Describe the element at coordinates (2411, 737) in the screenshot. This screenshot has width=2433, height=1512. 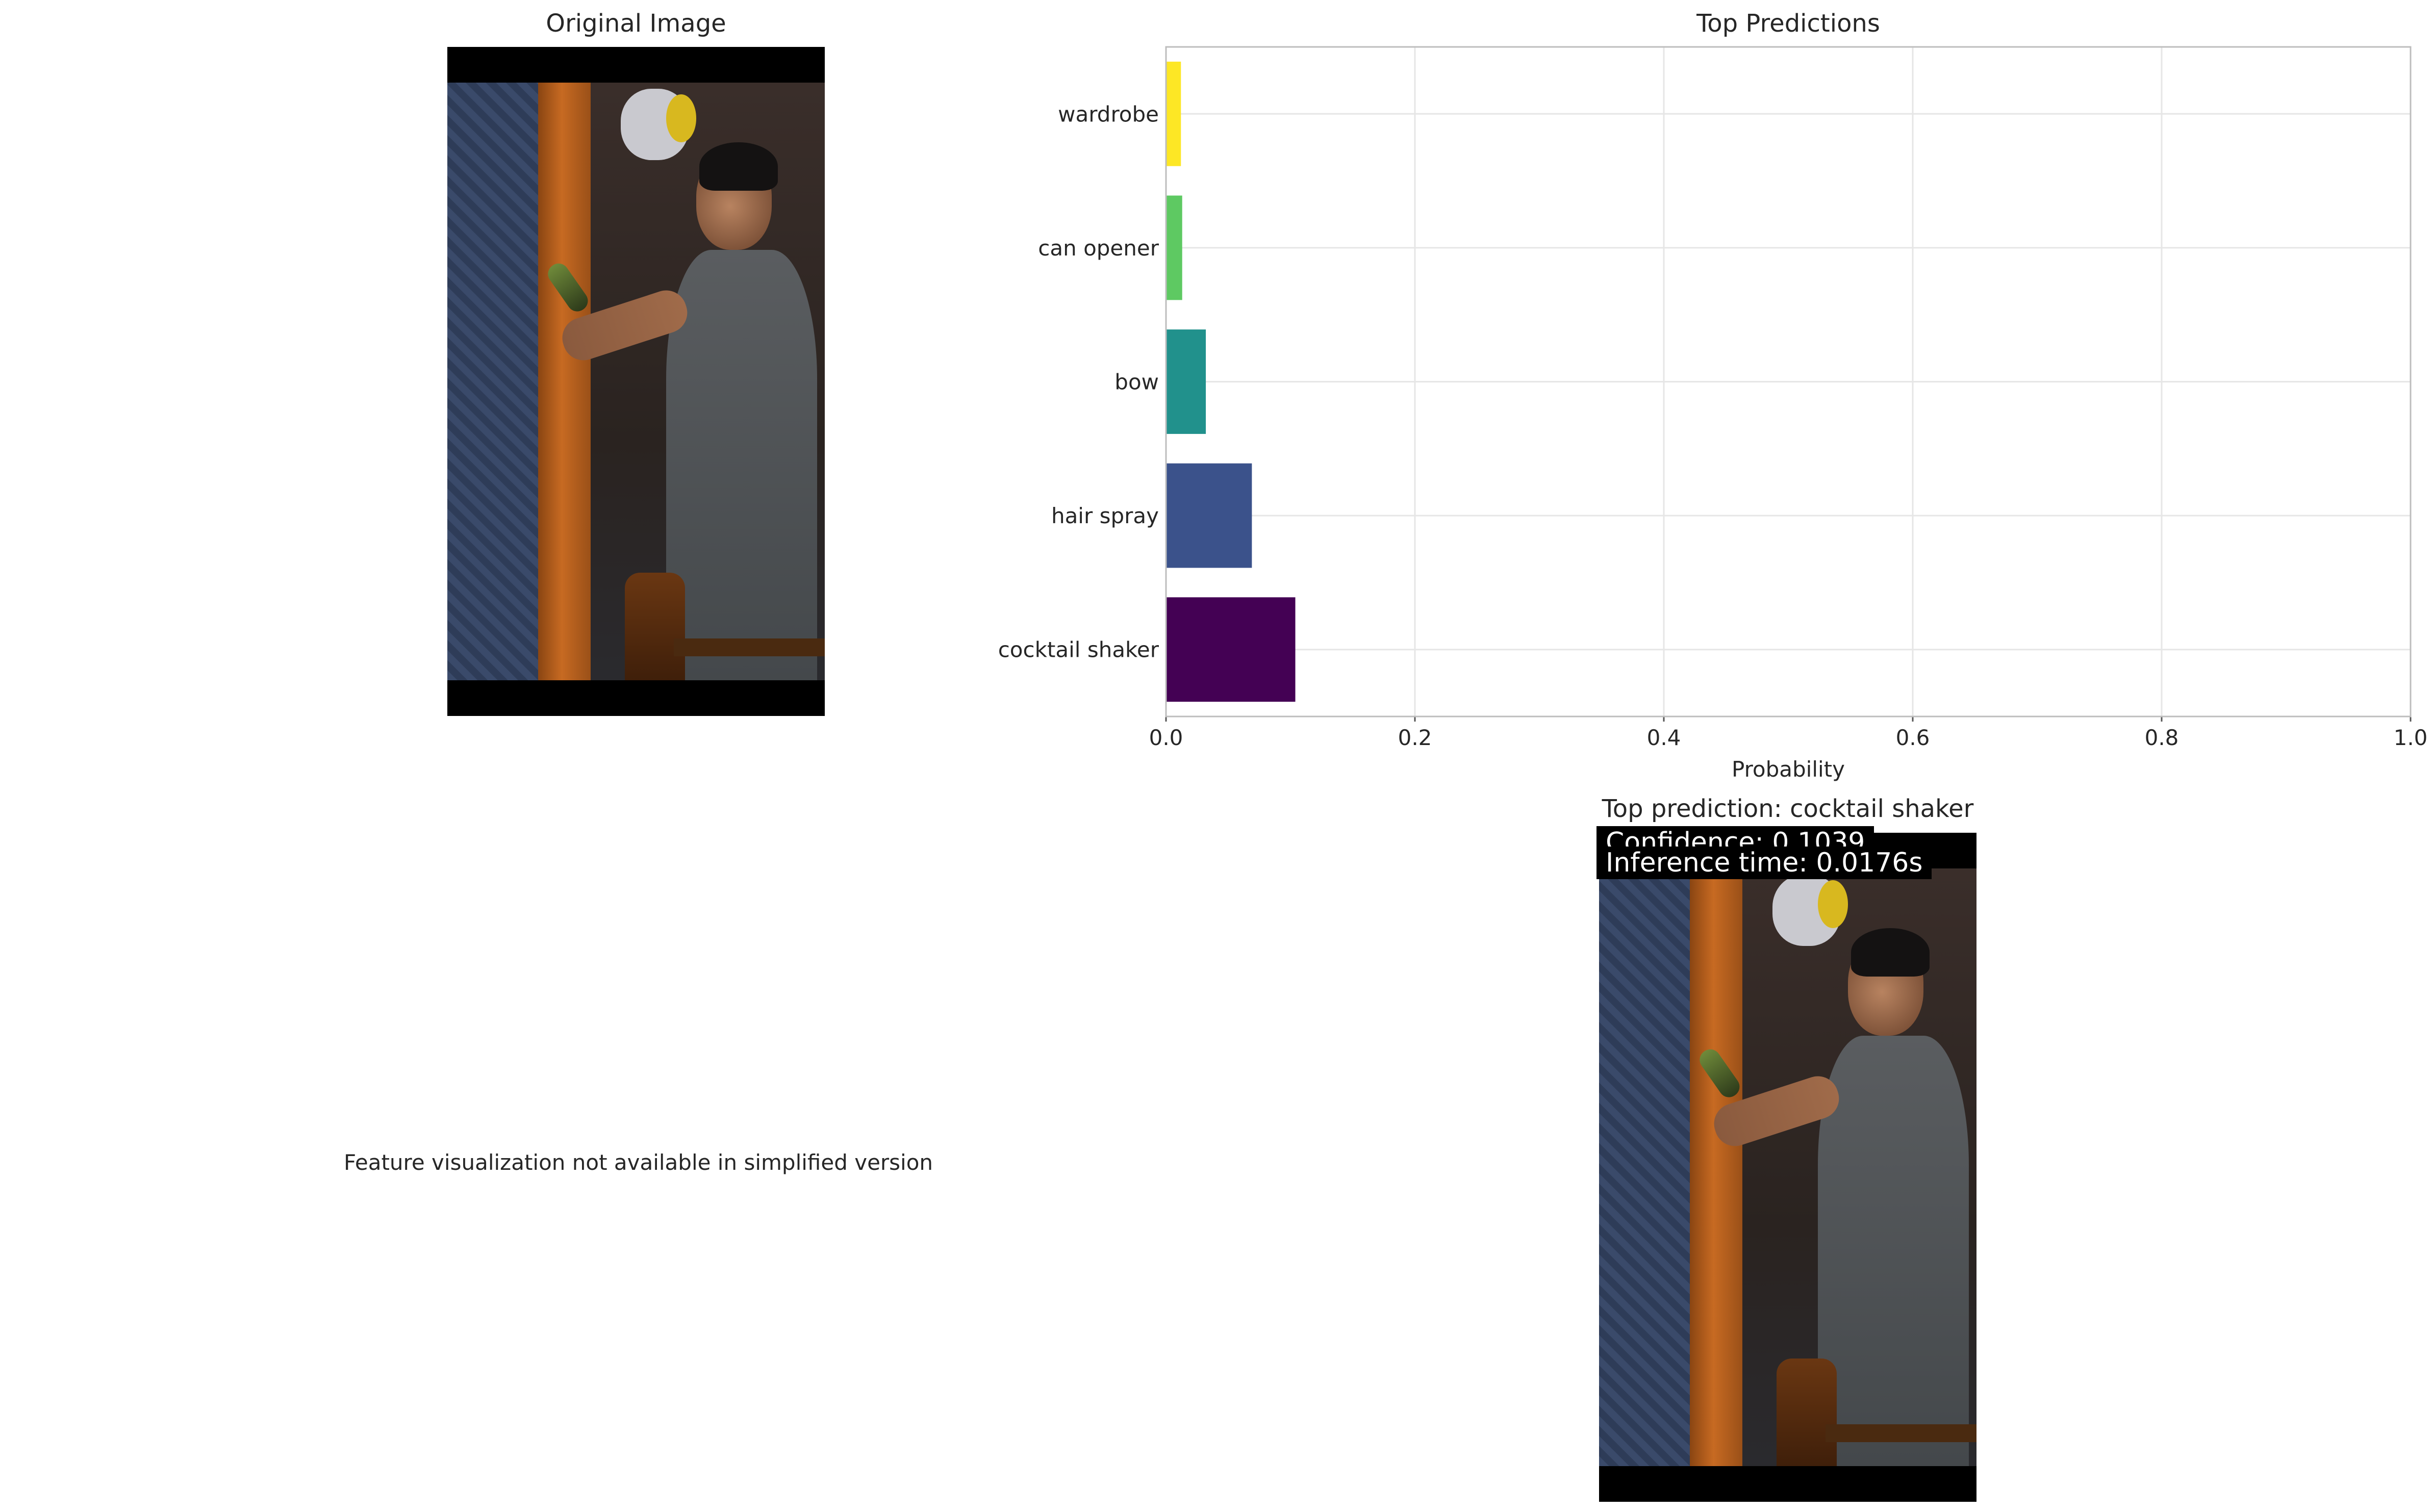
I see `x-tick-label: 1.0` at that location.